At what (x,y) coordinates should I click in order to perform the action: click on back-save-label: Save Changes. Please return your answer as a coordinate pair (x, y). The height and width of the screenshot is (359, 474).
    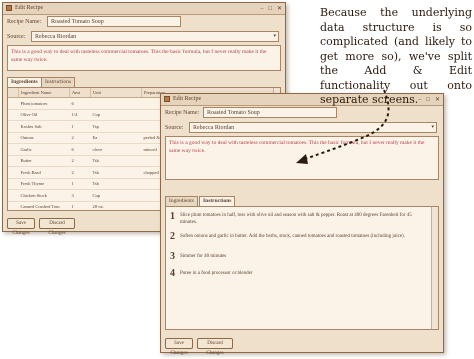
    Looking at the image, I should click on (21, 228).